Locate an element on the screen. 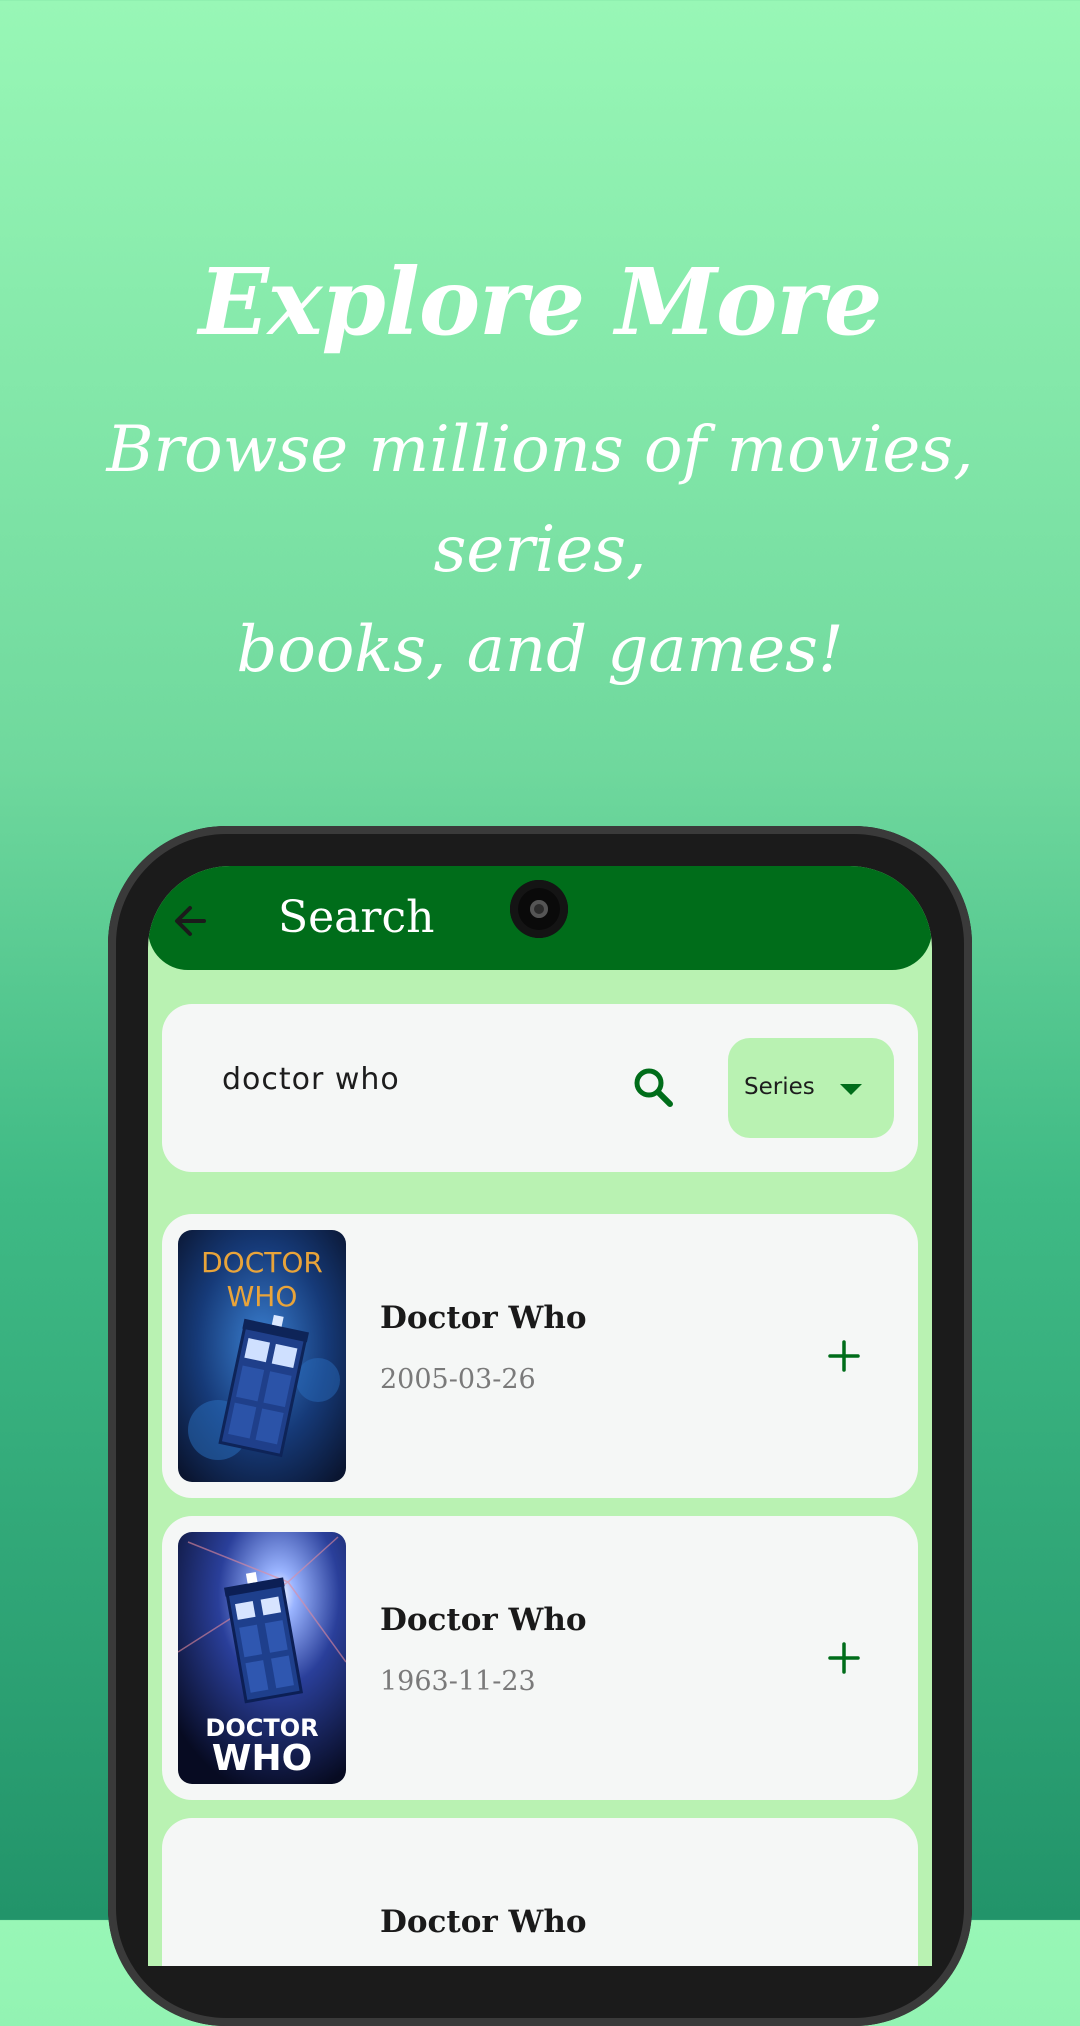 This screenshot has height=2026, width=1080. caret-down-icon is located at coordinates (851, 1089).